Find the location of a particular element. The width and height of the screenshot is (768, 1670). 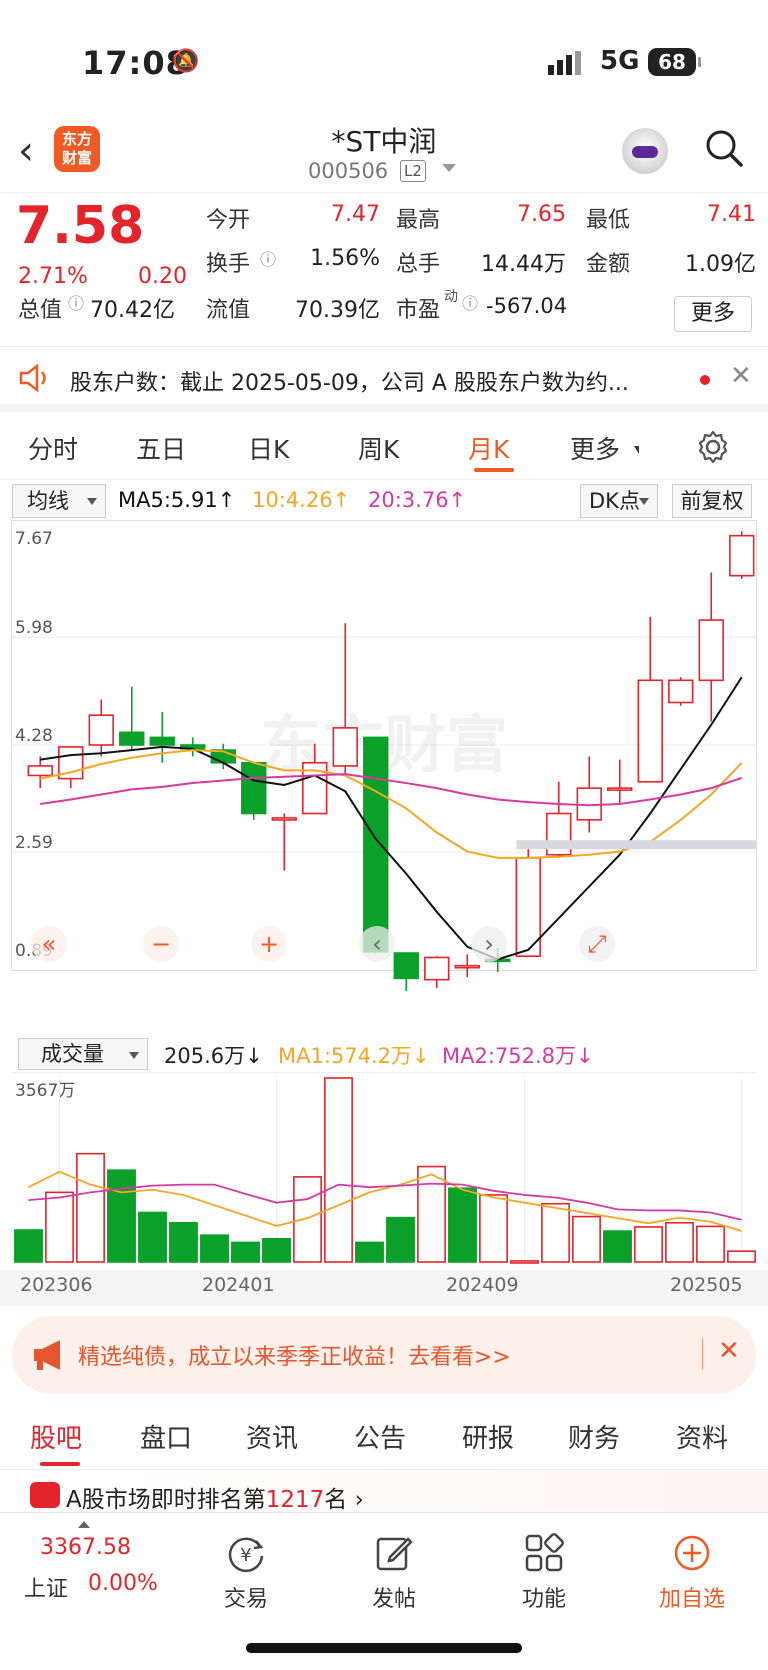

tab-announcements: 公告 is located at coordinates (380, 1436).